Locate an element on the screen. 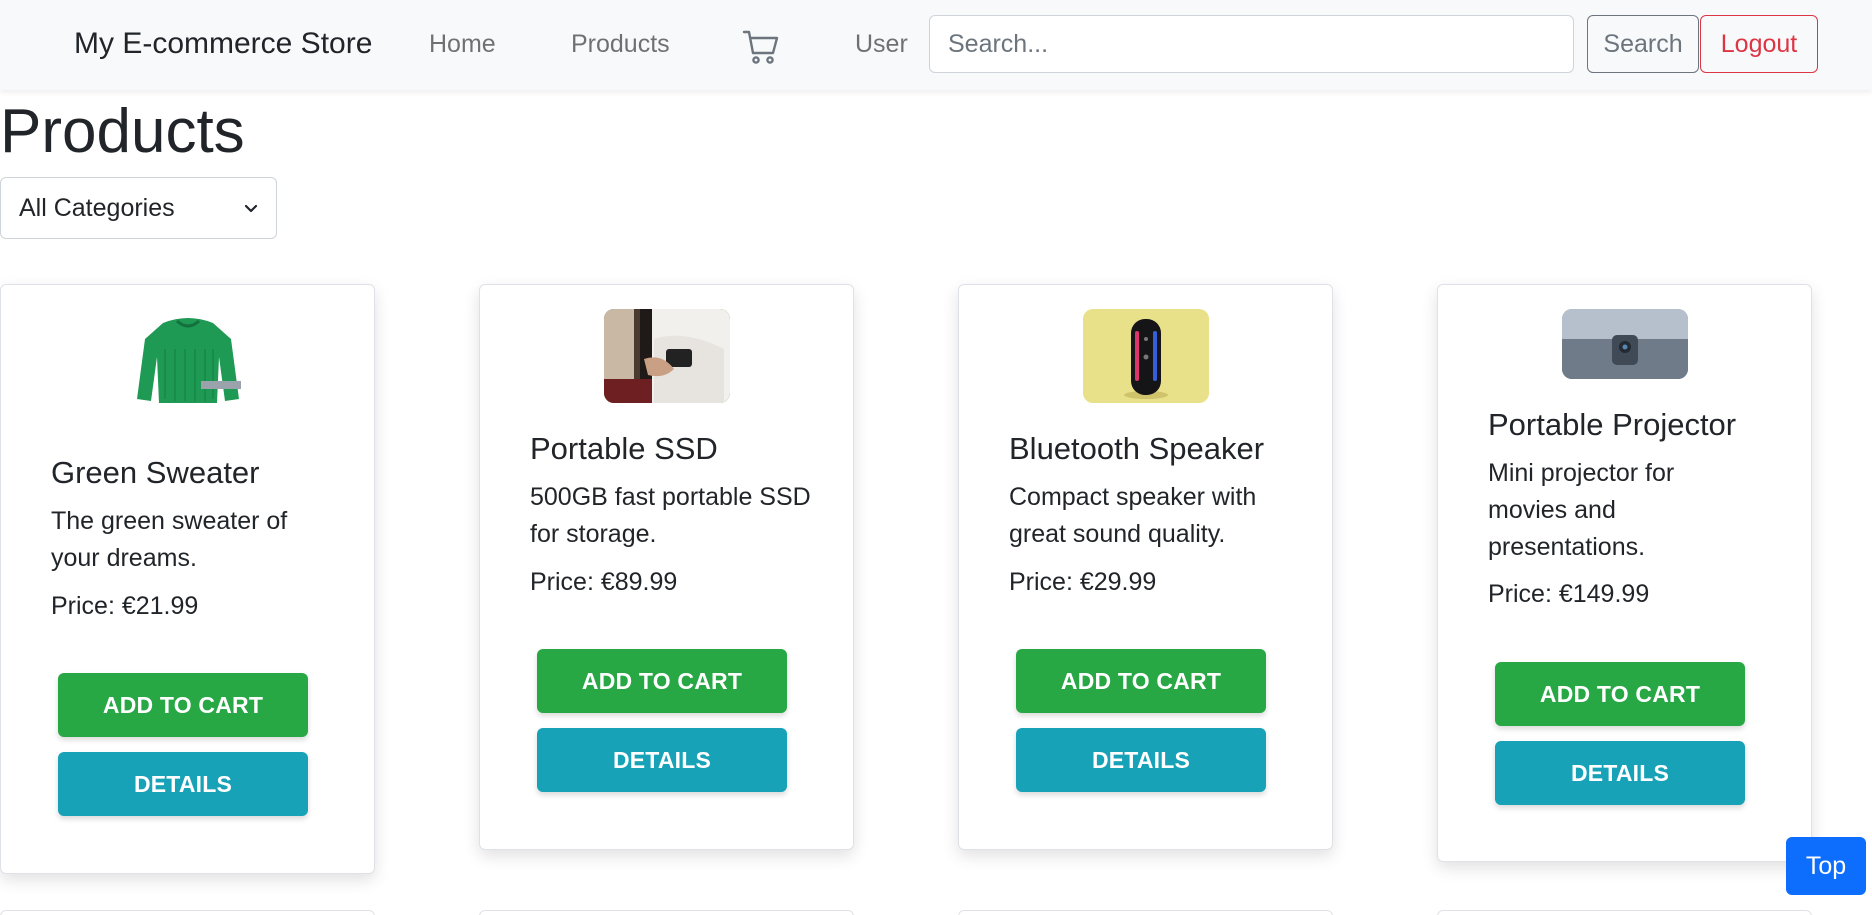  chevron-down-icon is located at coordinates (251, 208).